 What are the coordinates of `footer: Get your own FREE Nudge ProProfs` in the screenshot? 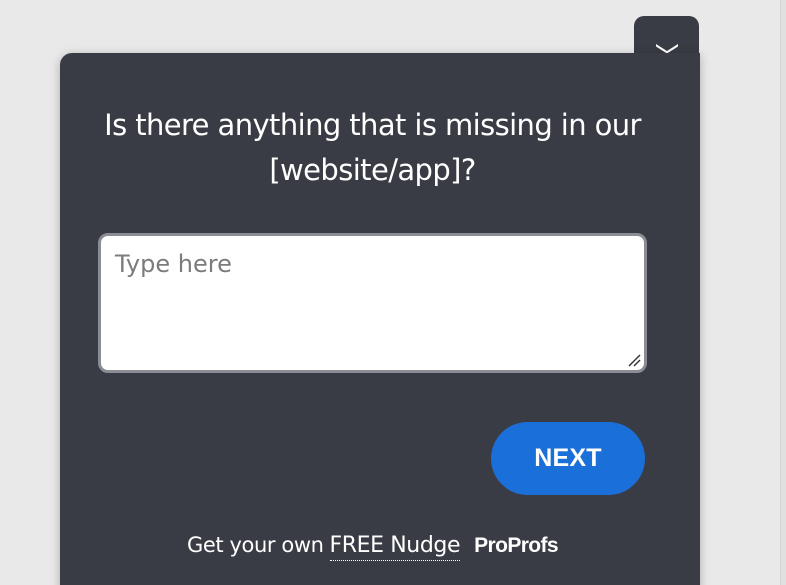 It's located at (372, 547).